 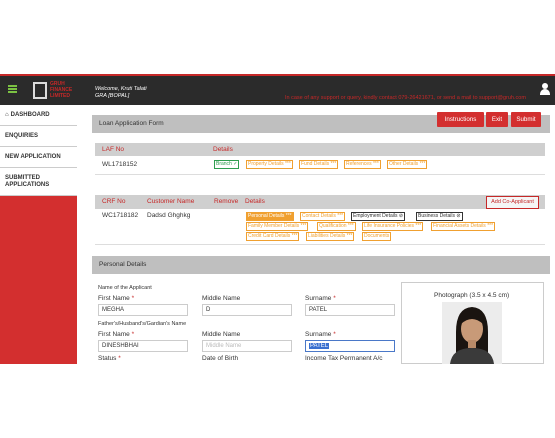 I want to click on welcome-branch: GRA [BOPAL], so click(x=112, y=96).